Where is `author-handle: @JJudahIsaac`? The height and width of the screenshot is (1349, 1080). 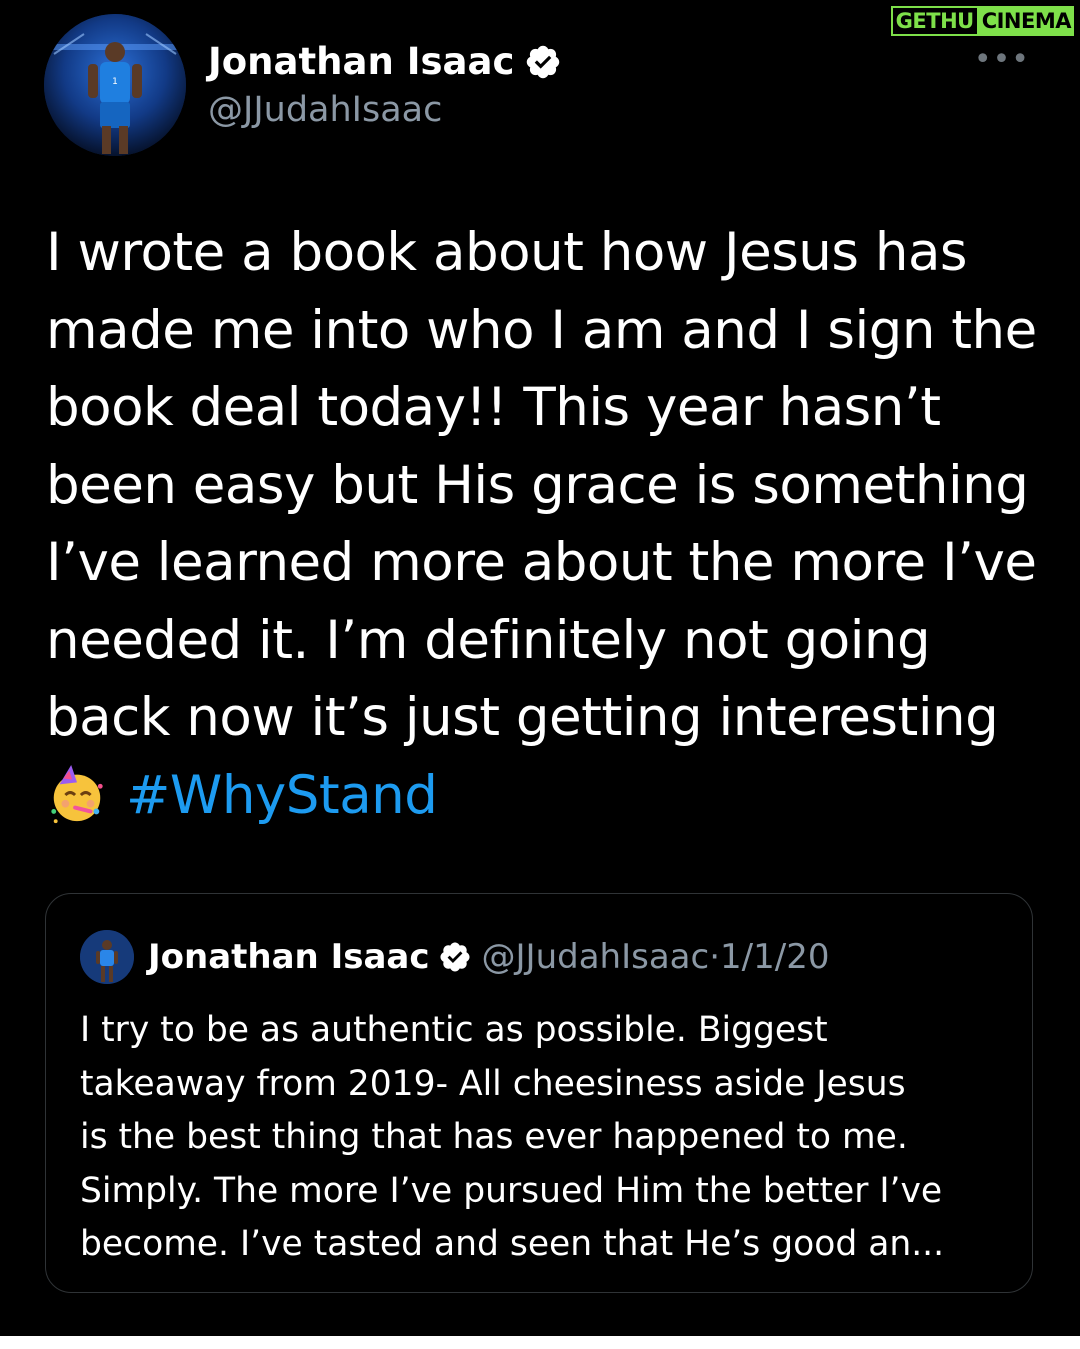
author-handle: @JJudahIsaac is located at coordinates (325, 110).